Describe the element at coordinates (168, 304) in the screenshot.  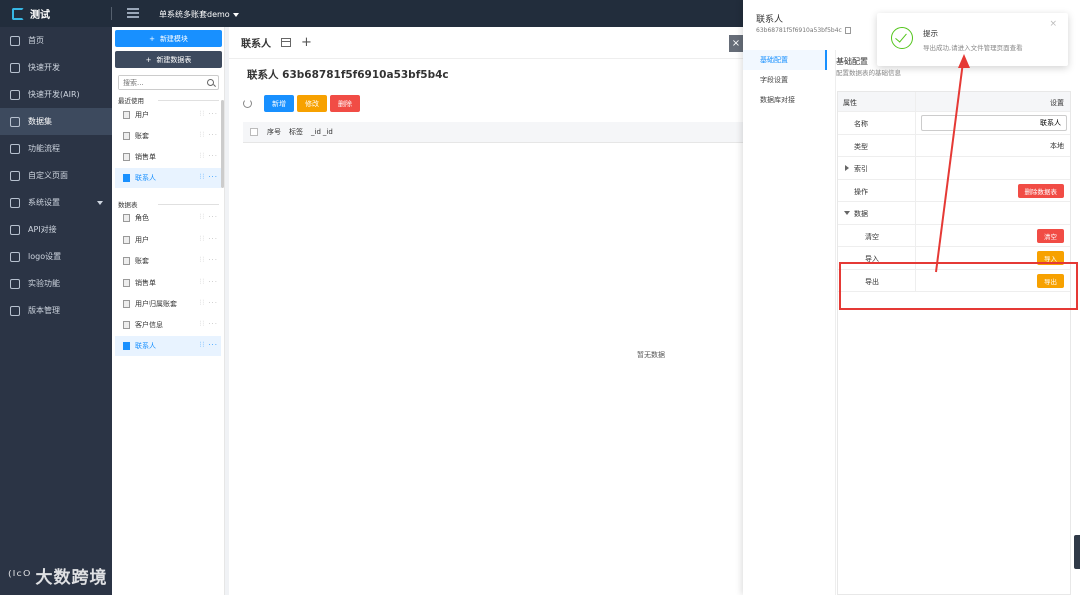
I see `table-item: 用户归属账套 ⫶⫶ ···` at that location.